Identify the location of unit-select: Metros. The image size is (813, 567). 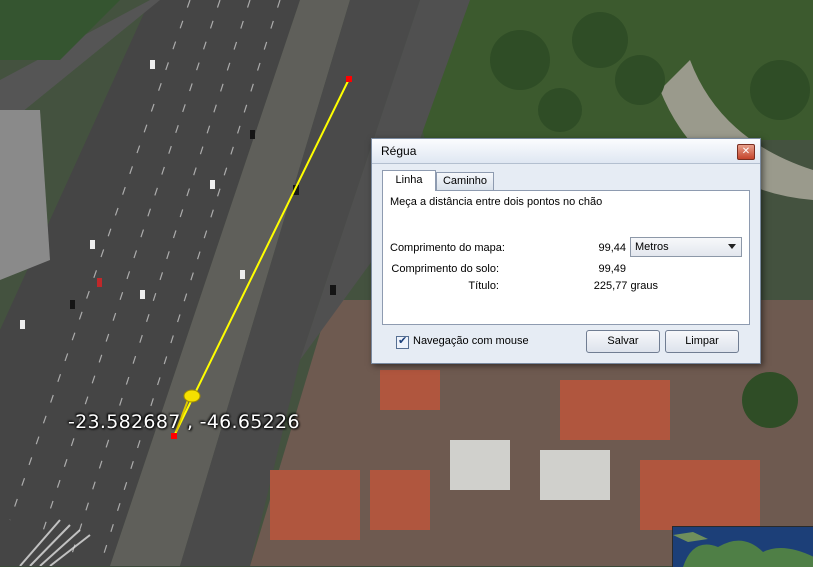
(686, 247).